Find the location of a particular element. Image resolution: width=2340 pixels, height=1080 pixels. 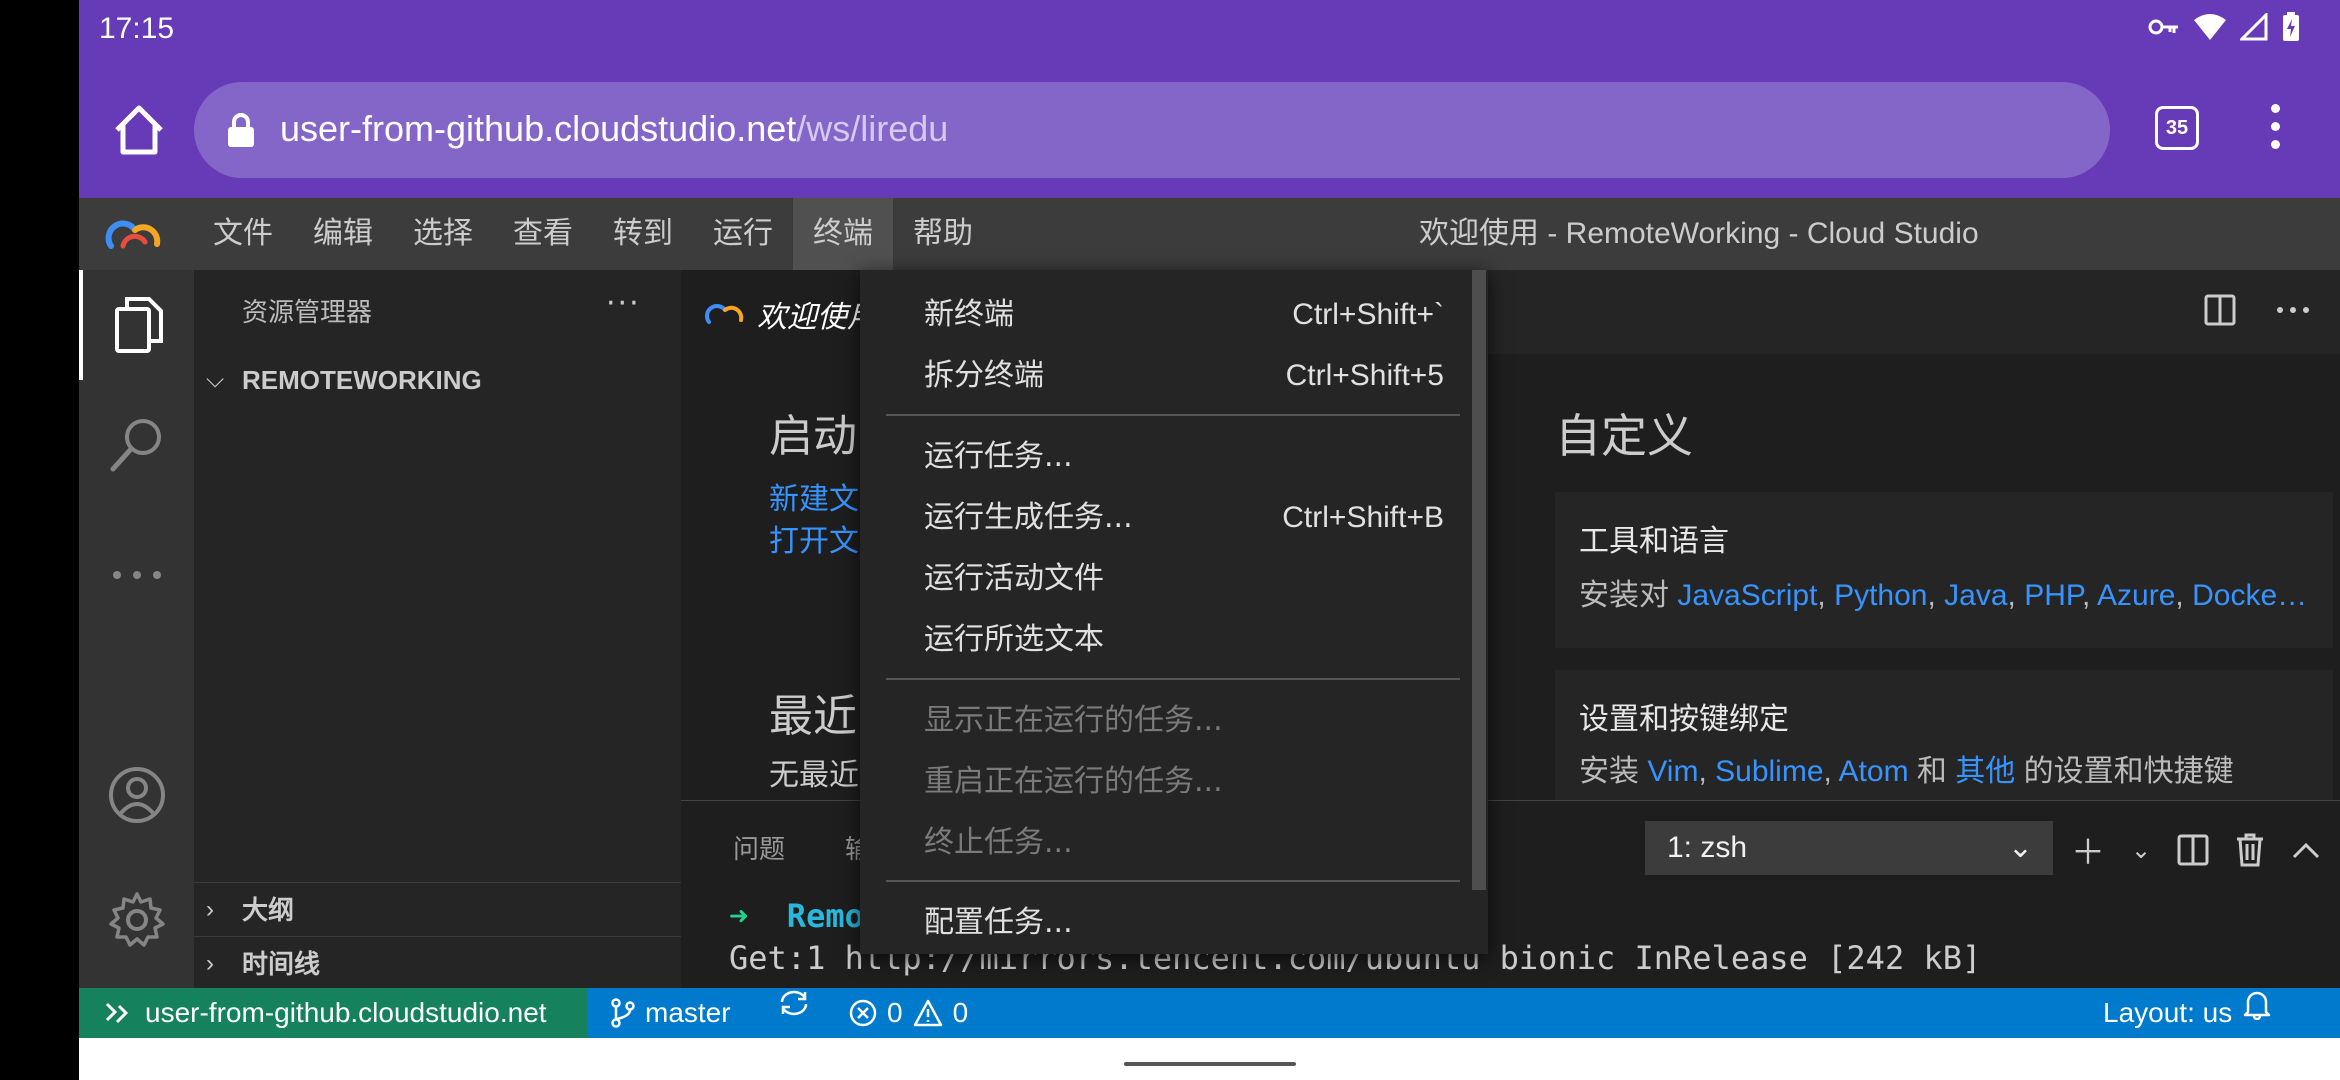

clock: 17:15 is located at coordinates (137, 28).